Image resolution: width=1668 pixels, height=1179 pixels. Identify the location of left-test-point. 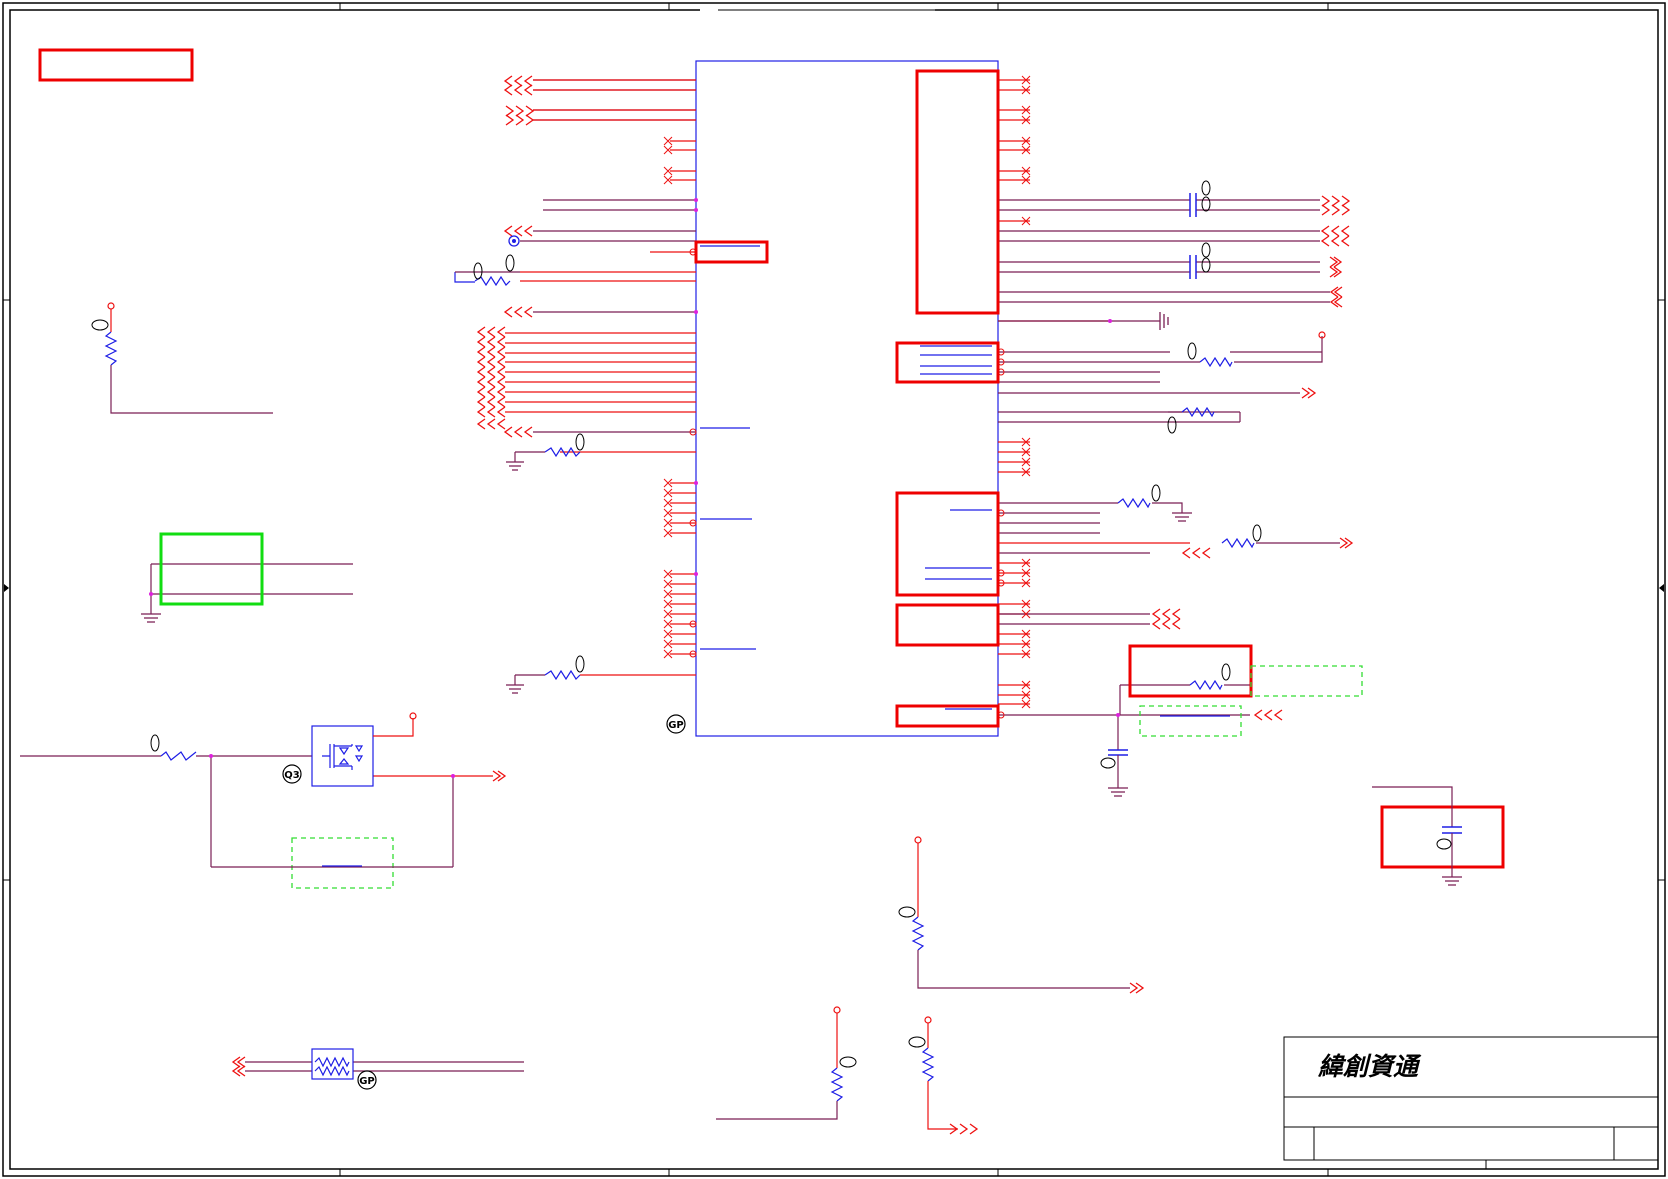
(514, 241).